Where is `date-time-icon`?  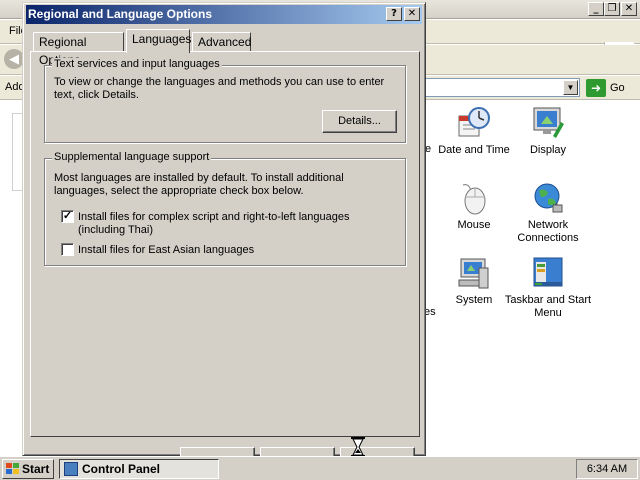
date-time-icon is located at coordinates (474, 123).